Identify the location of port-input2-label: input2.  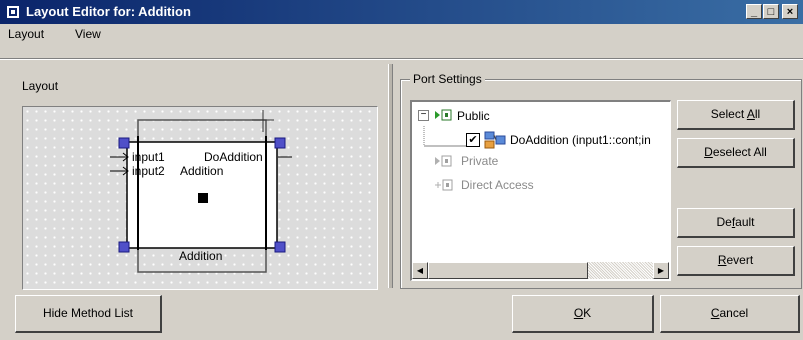
(148, 171).